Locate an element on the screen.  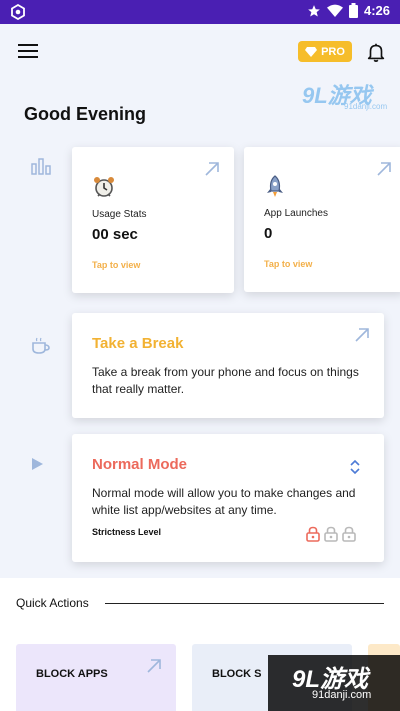
coffee-cup-icon is located at coordinates (41, 345).